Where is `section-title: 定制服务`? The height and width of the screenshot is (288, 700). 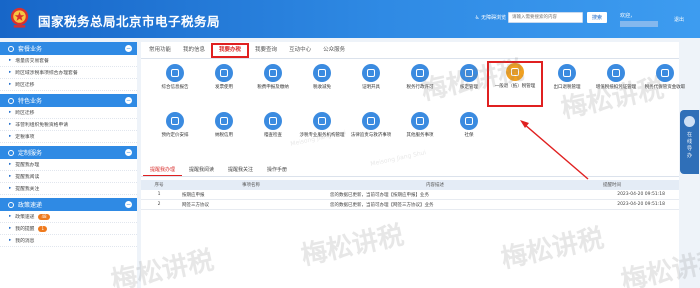 section-title: 定制服务 is located at coordinates (30, 153).